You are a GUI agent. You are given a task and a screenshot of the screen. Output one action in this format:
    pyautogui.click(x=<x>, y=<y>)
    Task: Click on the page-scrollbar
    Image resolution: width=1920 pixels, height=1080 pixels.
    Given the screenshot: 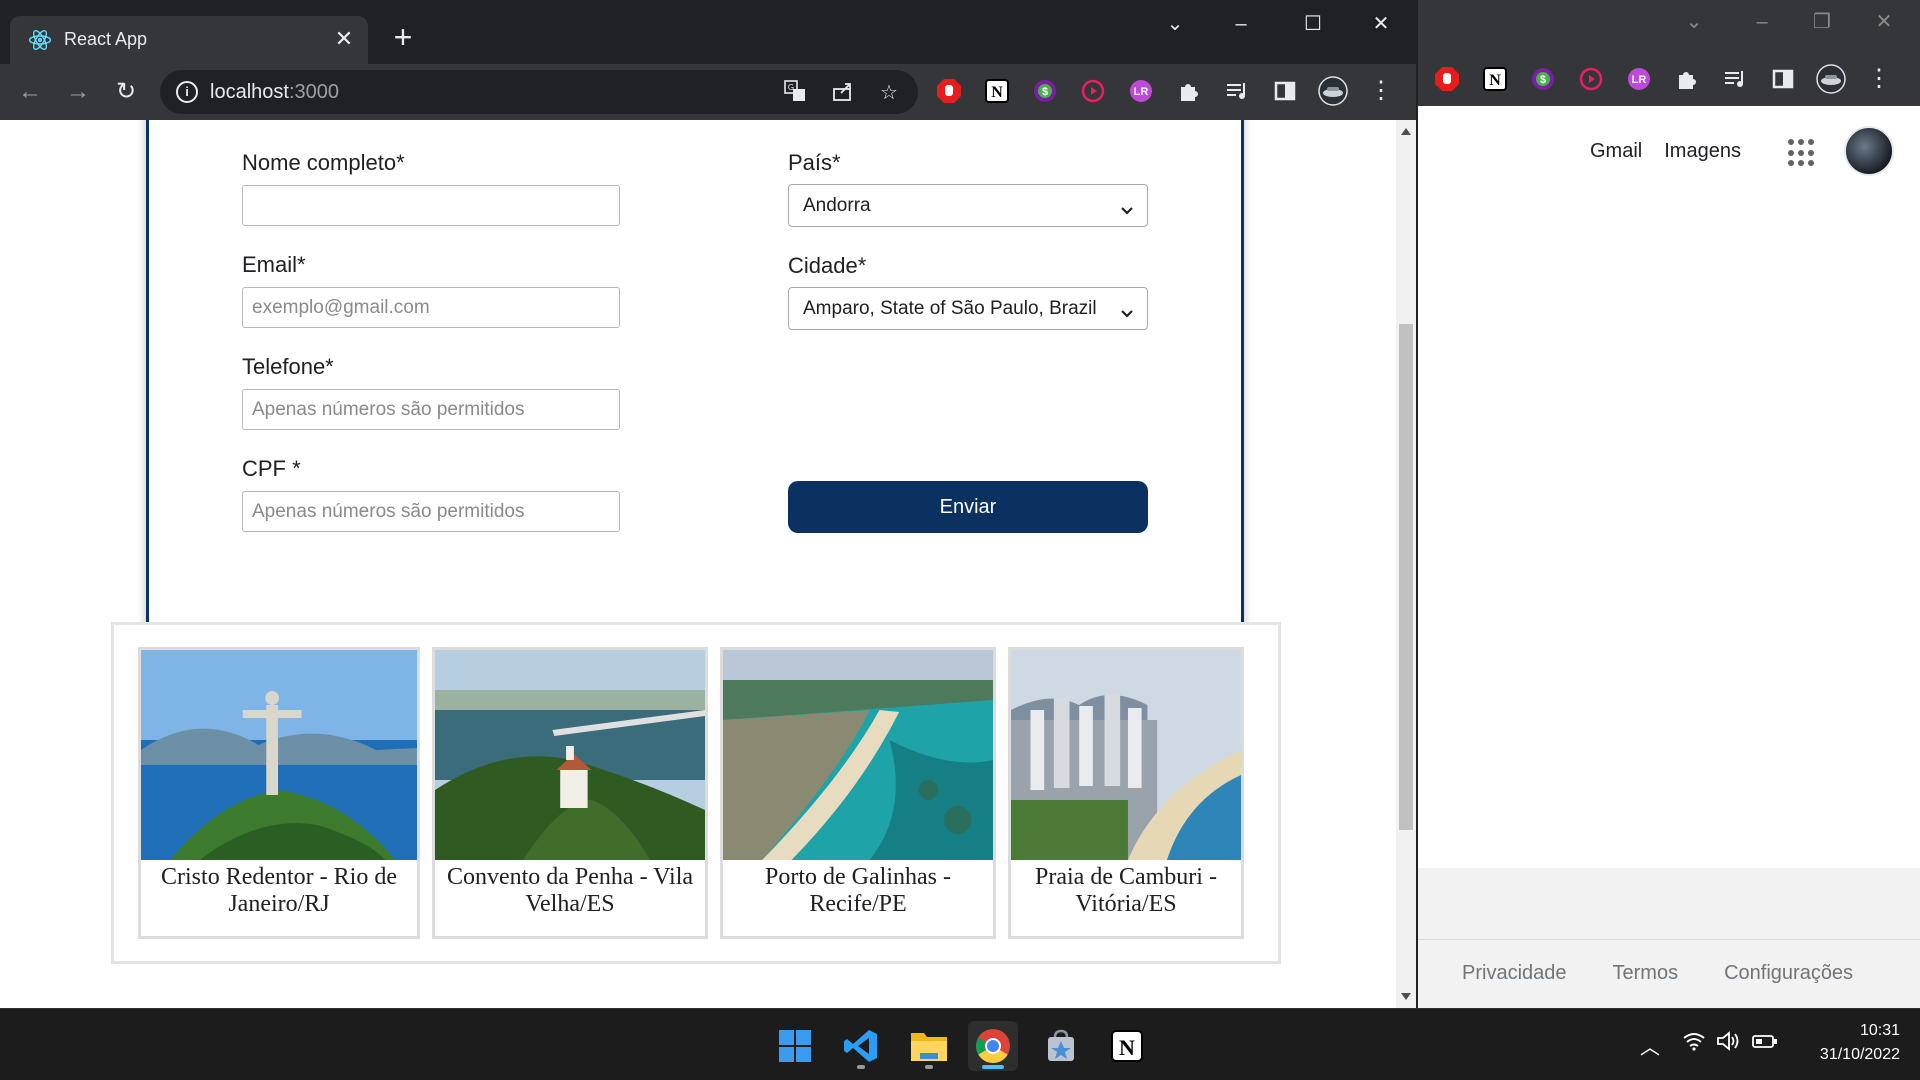 What is the action you would take?
    pyautogui.click(x=1406, y=564)
    